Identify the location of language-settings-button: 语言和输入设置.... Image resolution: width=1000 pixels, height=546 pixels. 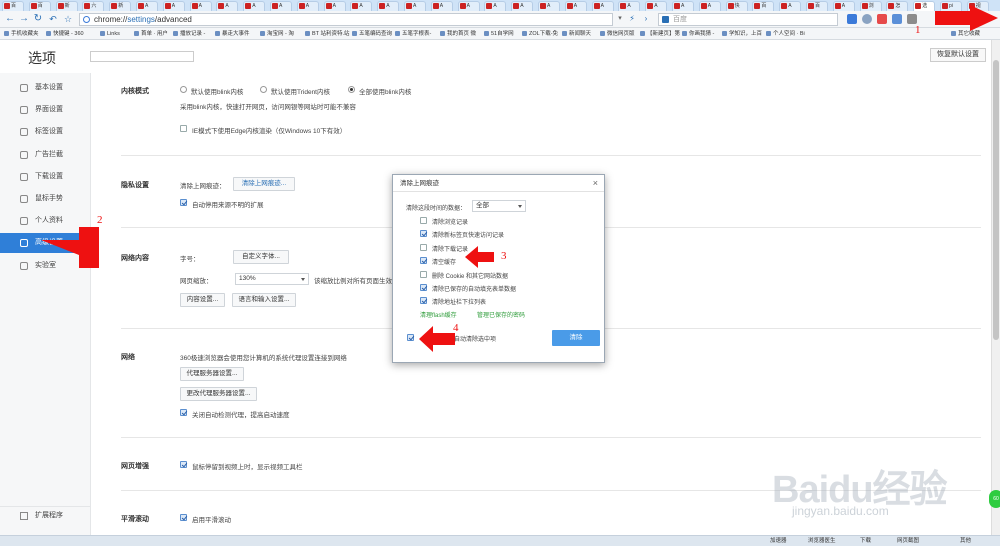
(264, 300).